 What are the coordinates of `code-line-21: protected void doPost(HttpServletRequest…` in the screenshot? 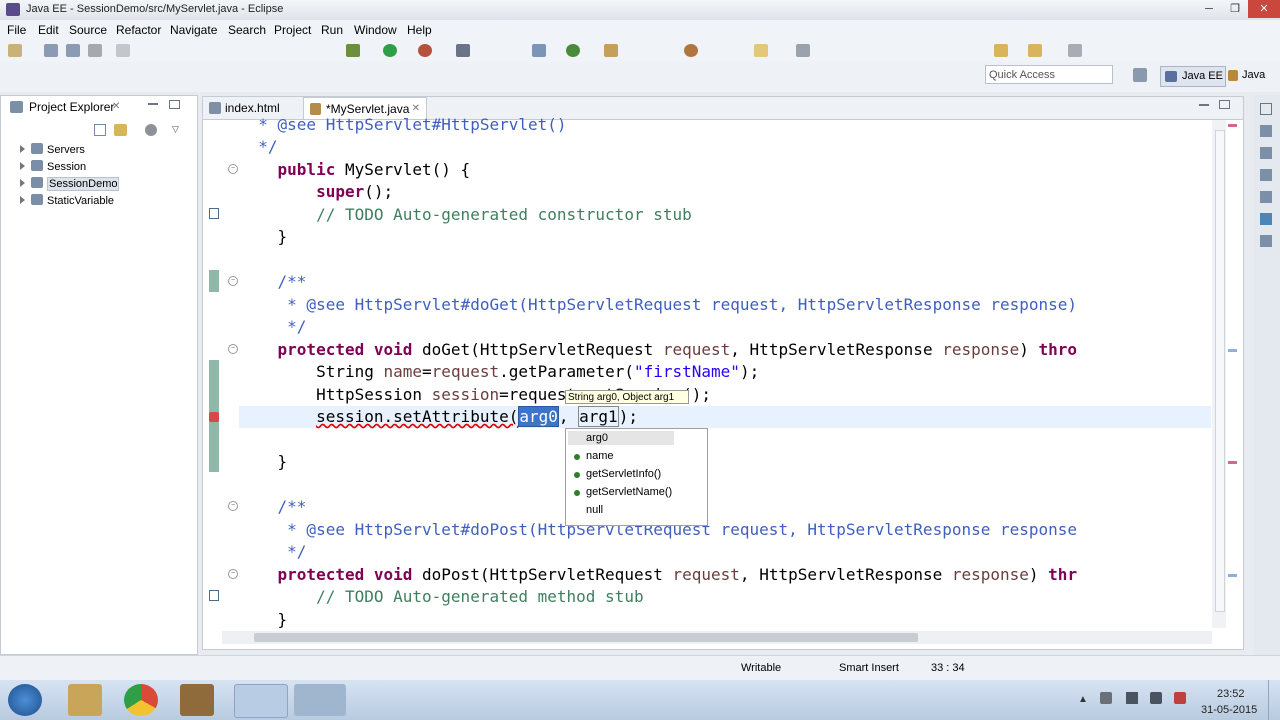 It's located at (658, 575).